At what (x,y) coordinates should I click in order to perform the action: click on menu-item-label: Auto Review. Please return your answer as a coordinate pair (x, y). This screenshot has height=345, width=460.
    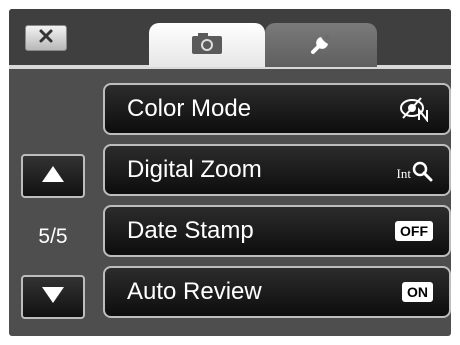
    Looking at the image, I should click on (194, 291).